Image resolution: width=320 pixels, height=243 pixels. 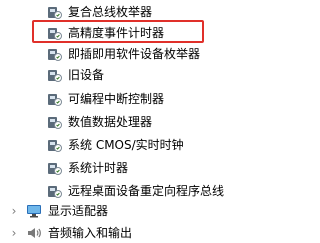 I want to click on tree-item-label: 高精度事件计时器, so click(x=116, y=33).